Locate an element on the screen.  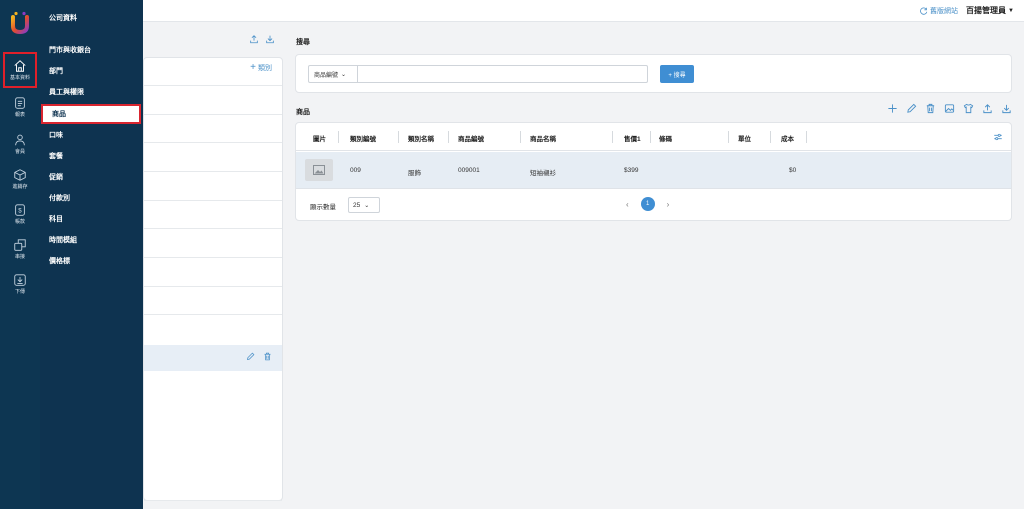
pagination: ‹ 1 › is located at coordinates (647, 204).